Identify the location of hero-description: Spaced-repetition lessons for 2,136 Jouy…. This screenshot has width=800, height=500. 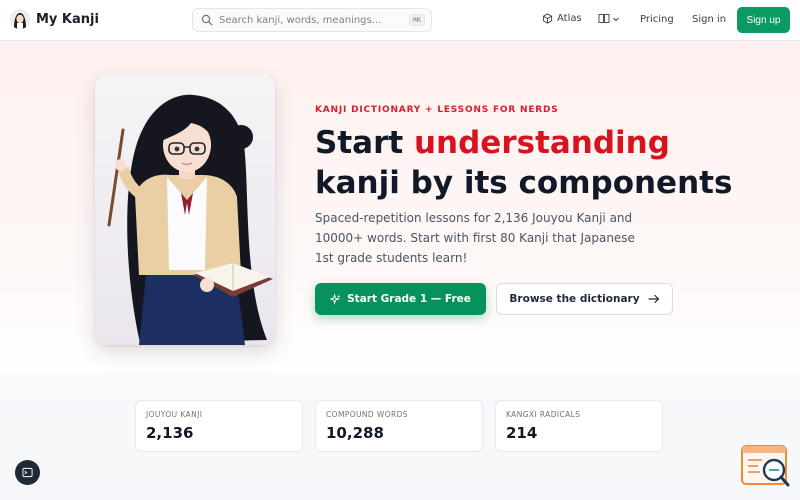
(475, 238).